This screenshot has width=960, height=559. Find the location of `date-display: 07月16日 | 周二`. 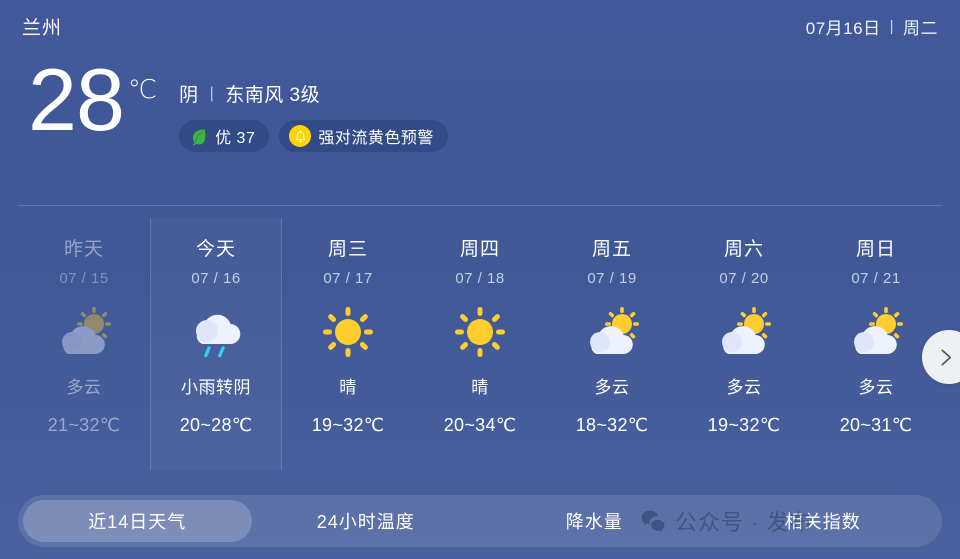

date-display: 07月16日 | 周二 is located at coordinates (872, 26).